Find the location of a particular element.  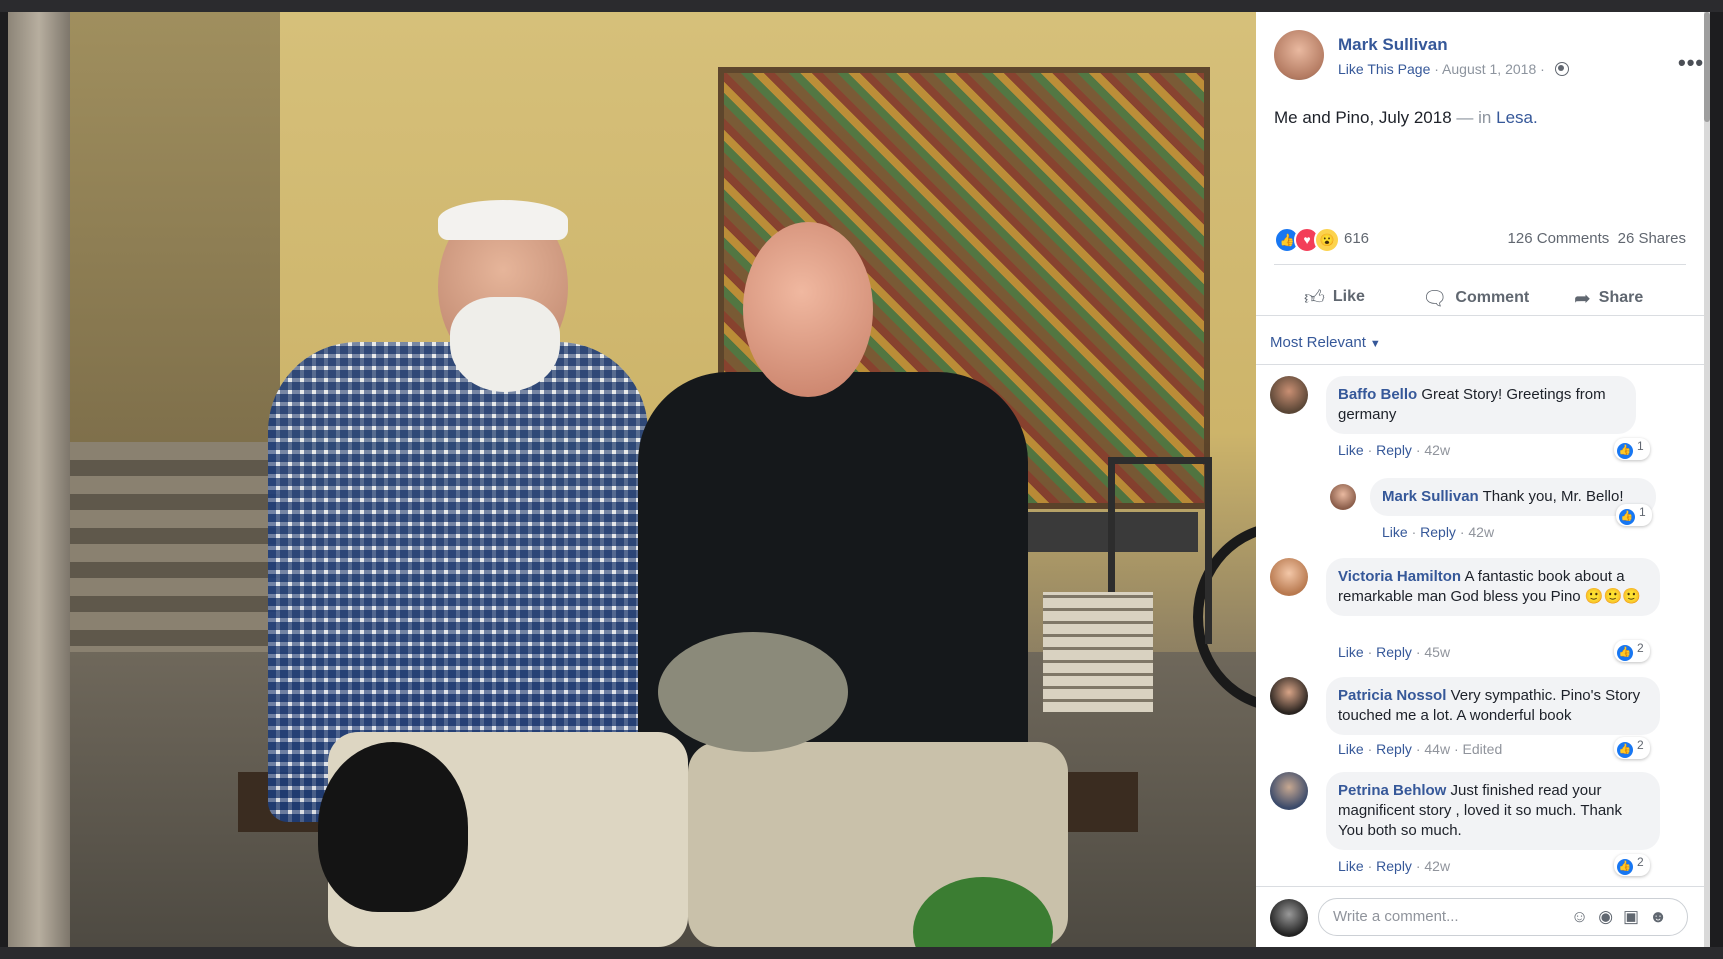

comment-icon: 🗨︎ is located at coordinates (1435, 299).